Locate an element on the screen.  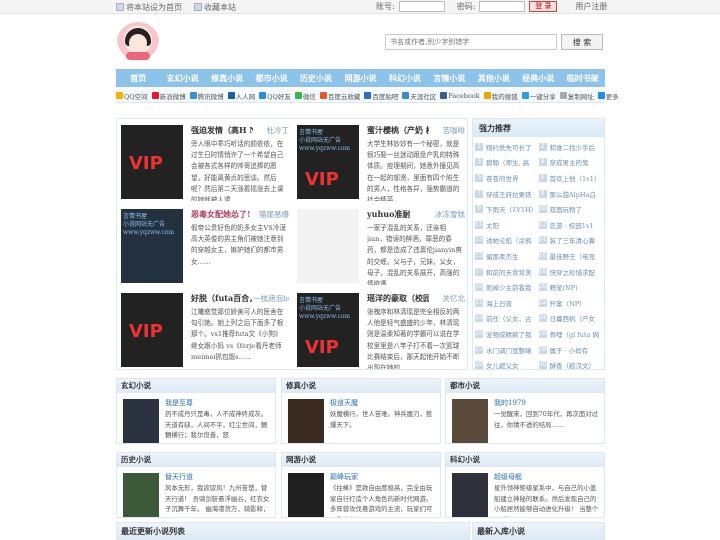
category-title: 历史小说 is located at coordinates (196, 460).